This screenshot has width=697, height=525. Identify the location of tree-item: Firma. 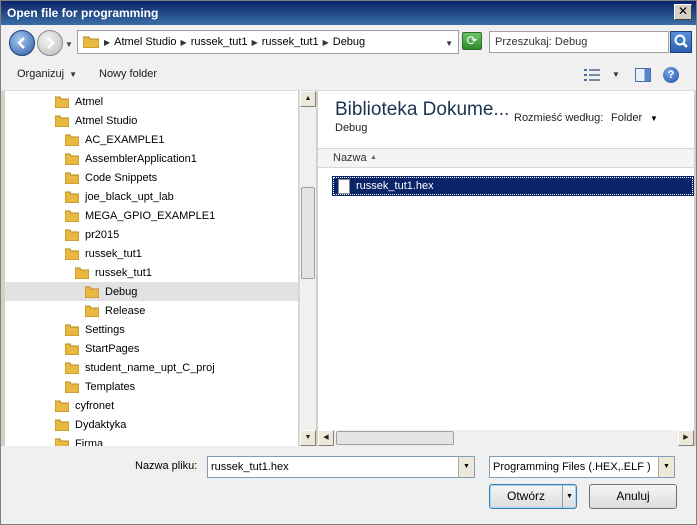
(79, 440).